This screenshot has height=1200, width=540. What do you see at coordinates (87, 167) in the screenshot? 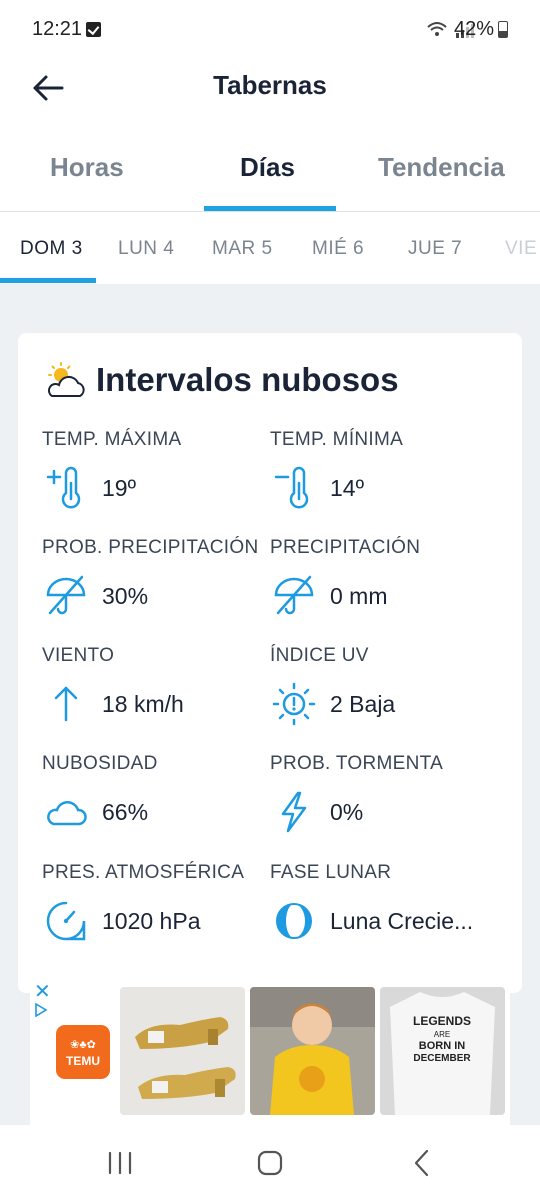
I see `tab-horas: Horas` at bounding box center [87, 167].